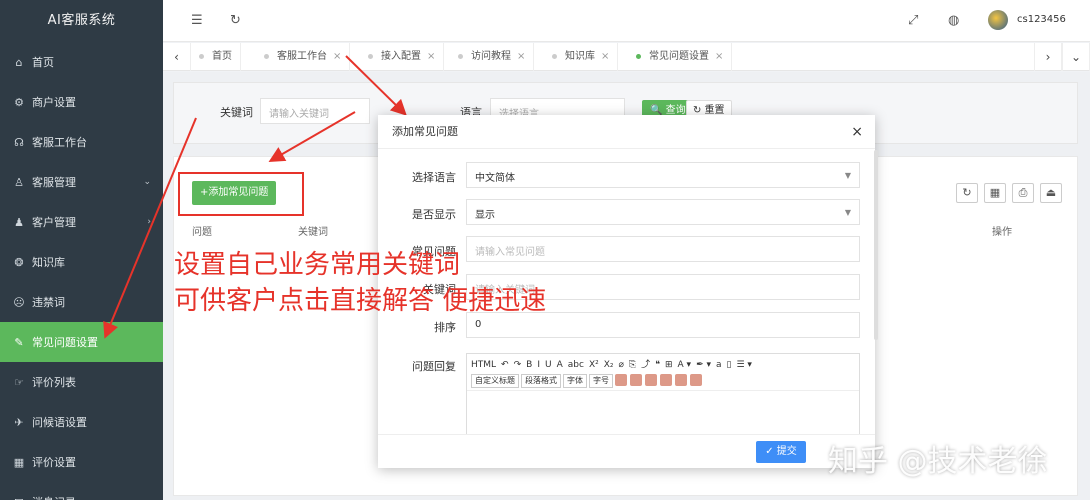 Image resolution: width=1090 pixels, height=500 pixels. I want to click on sidebar-item-label: 问候语设置, so click(59, 422).